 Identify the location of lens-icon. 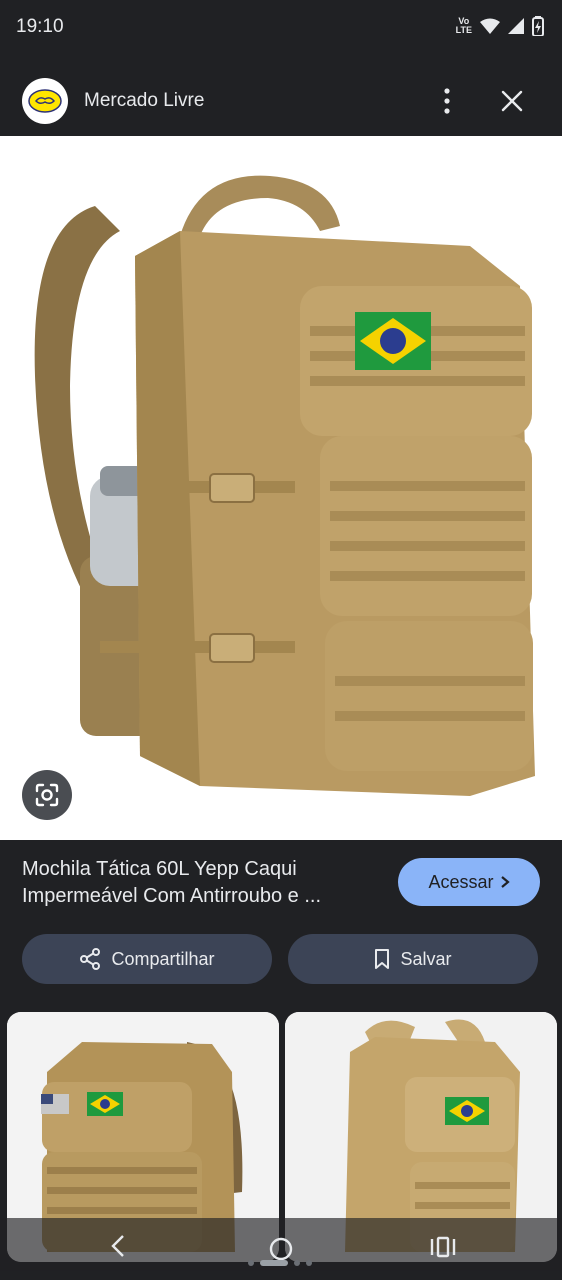
(47, 795).